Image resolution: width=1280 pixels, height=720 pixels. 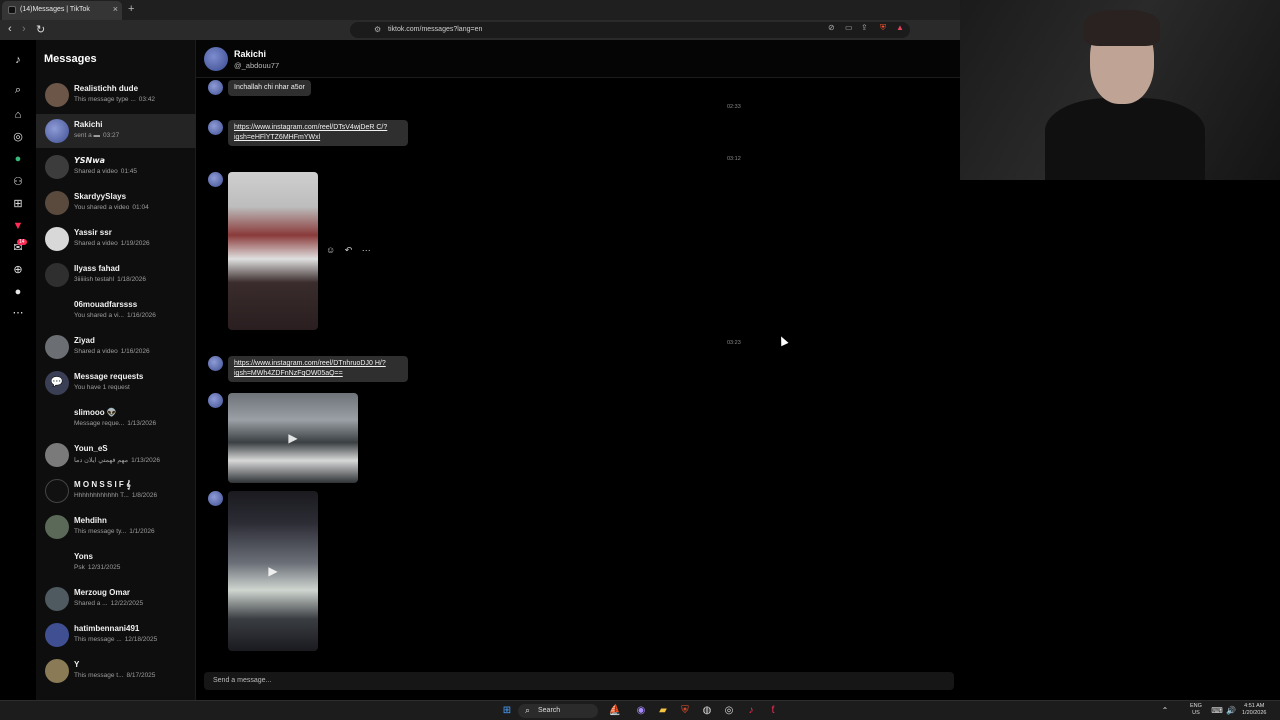 What do you see at coordinates (18, 182) in the screenshot?
I see `following-icon: ⚇` at bounding box center [18, 182].